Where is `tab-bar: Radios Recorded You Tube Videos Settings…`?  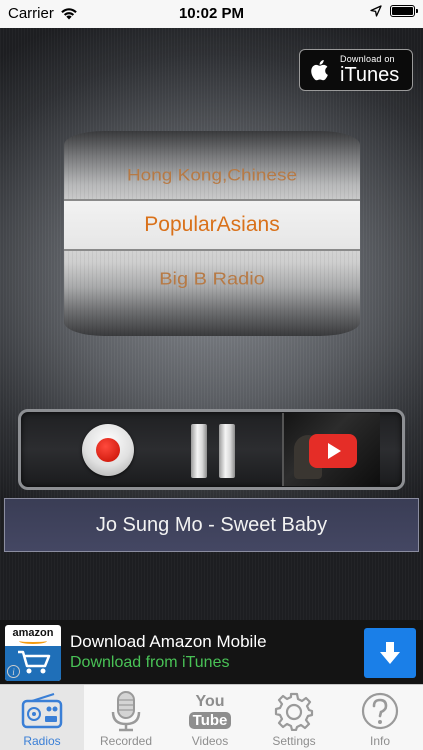 tab-bar: Radios Recorded You Tube Videos Settings… is located at coordinates (211, 717).